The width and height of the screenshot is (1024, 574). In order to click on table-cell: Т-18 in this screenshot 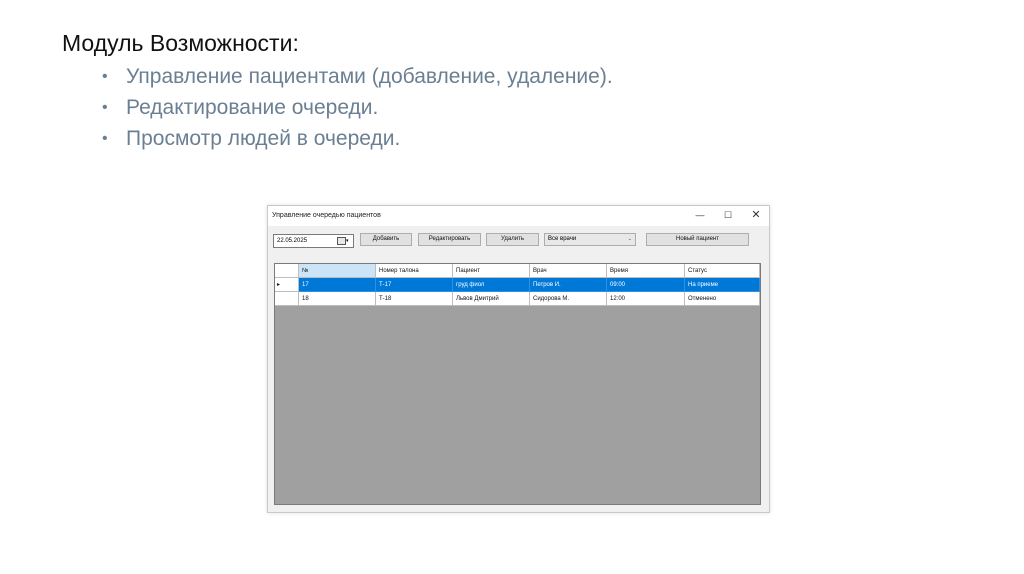, I will do `click(414, 299)`.